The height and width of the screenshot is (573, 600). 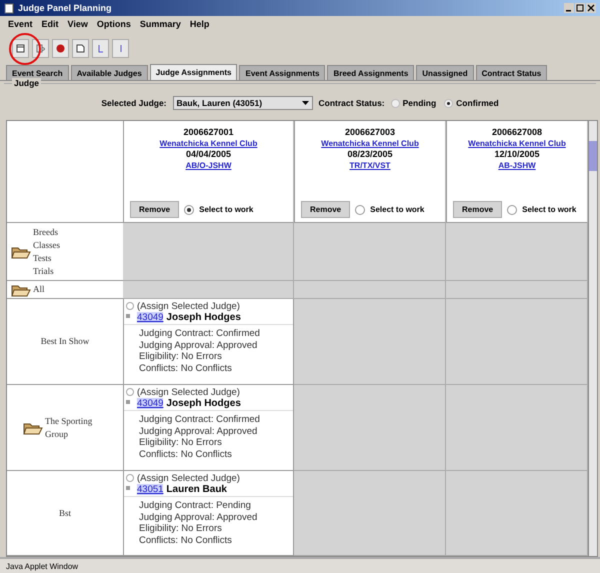 What do you see at coordinates (109, 72) in the screenshot?
I see `tab: Available Judges` at bounding box center [109, 72].